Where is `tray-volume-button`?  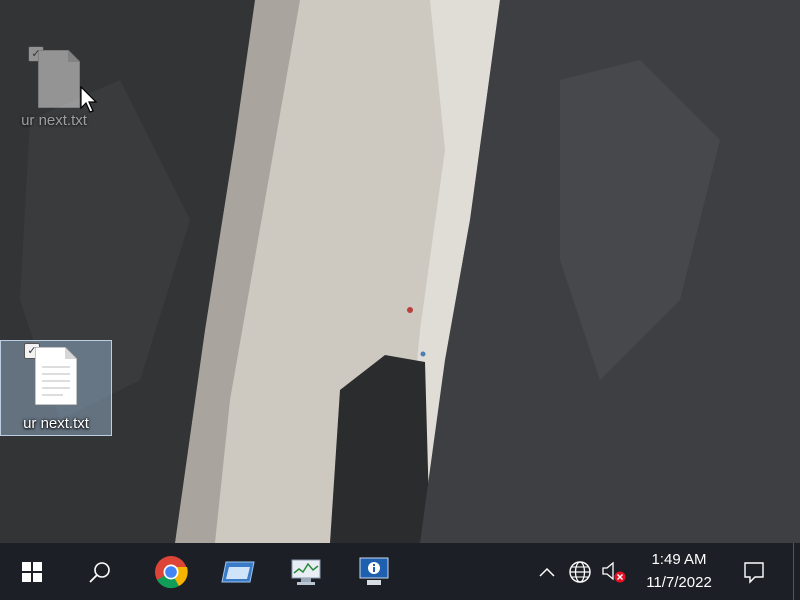 tray-volume-button is located at coordinates (614, 571).